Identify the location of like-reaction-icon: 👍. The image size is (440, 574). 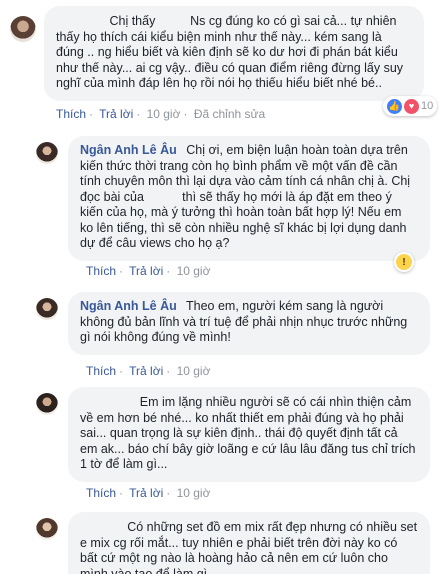
(394, 106).